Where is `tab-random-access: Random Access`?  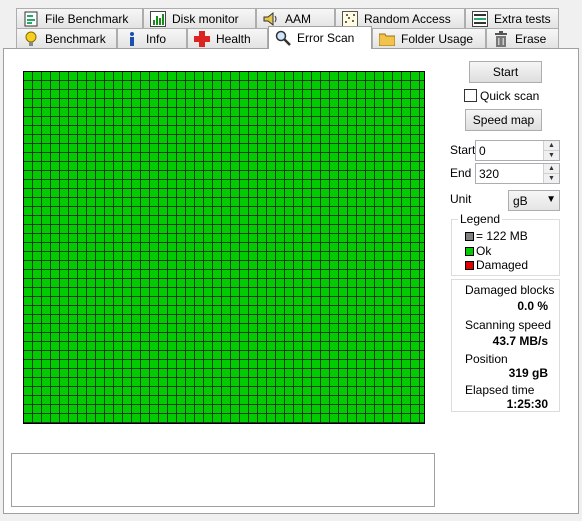
tab-random-access: Random Access is located at coordinates (400, 18).